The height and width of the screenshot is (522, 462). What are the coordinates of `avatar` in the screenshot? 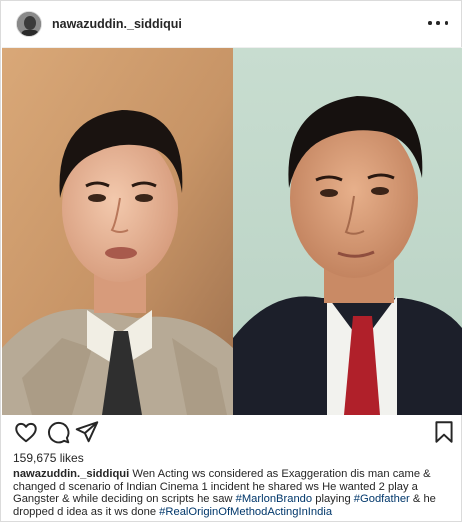 It's located at (29, 24).